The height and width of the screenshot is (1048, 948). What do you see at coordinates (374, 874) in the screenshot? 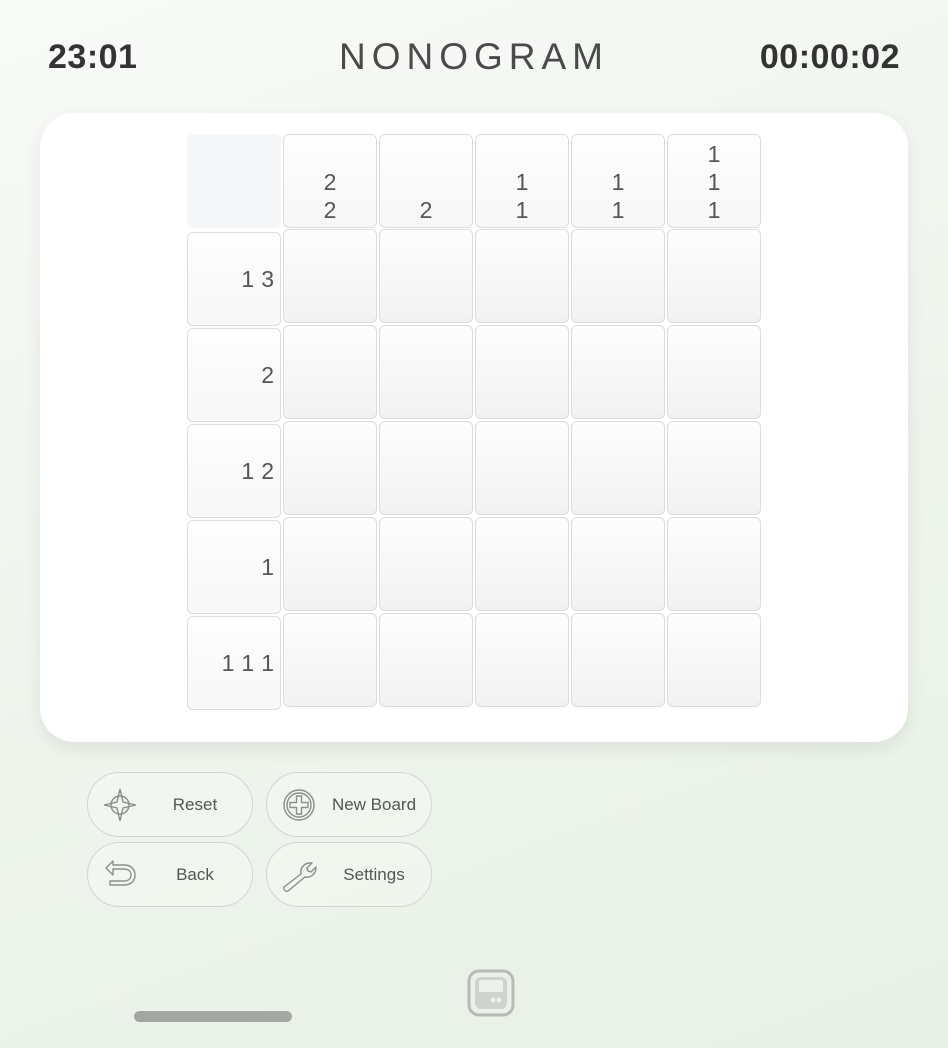
I see `settings-label: Settings` at bounding box center [374, 874].